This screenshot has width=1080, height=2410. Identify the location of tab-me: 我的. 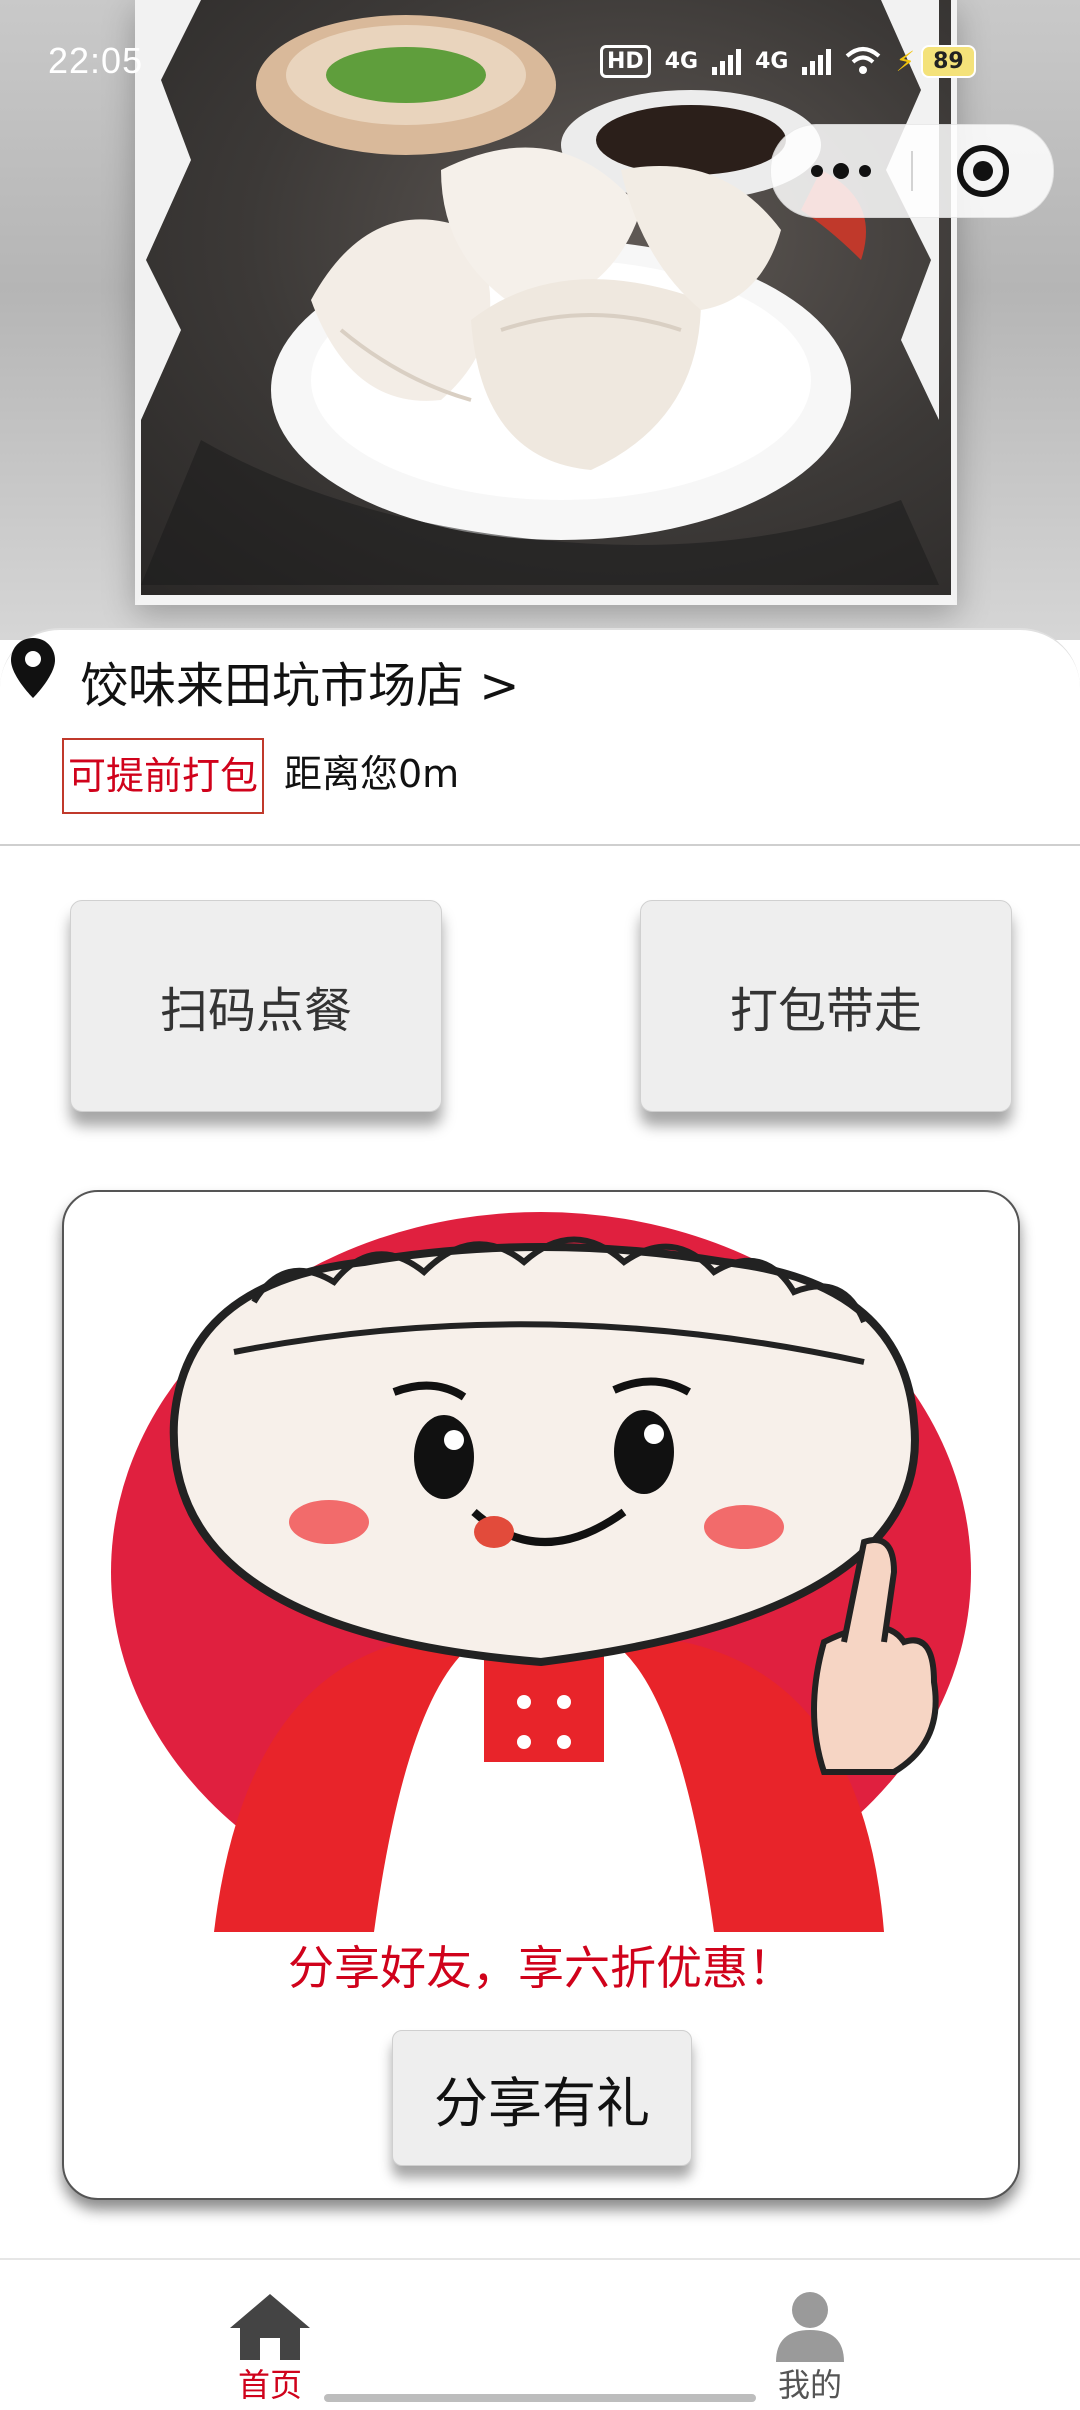
(810, 2335).